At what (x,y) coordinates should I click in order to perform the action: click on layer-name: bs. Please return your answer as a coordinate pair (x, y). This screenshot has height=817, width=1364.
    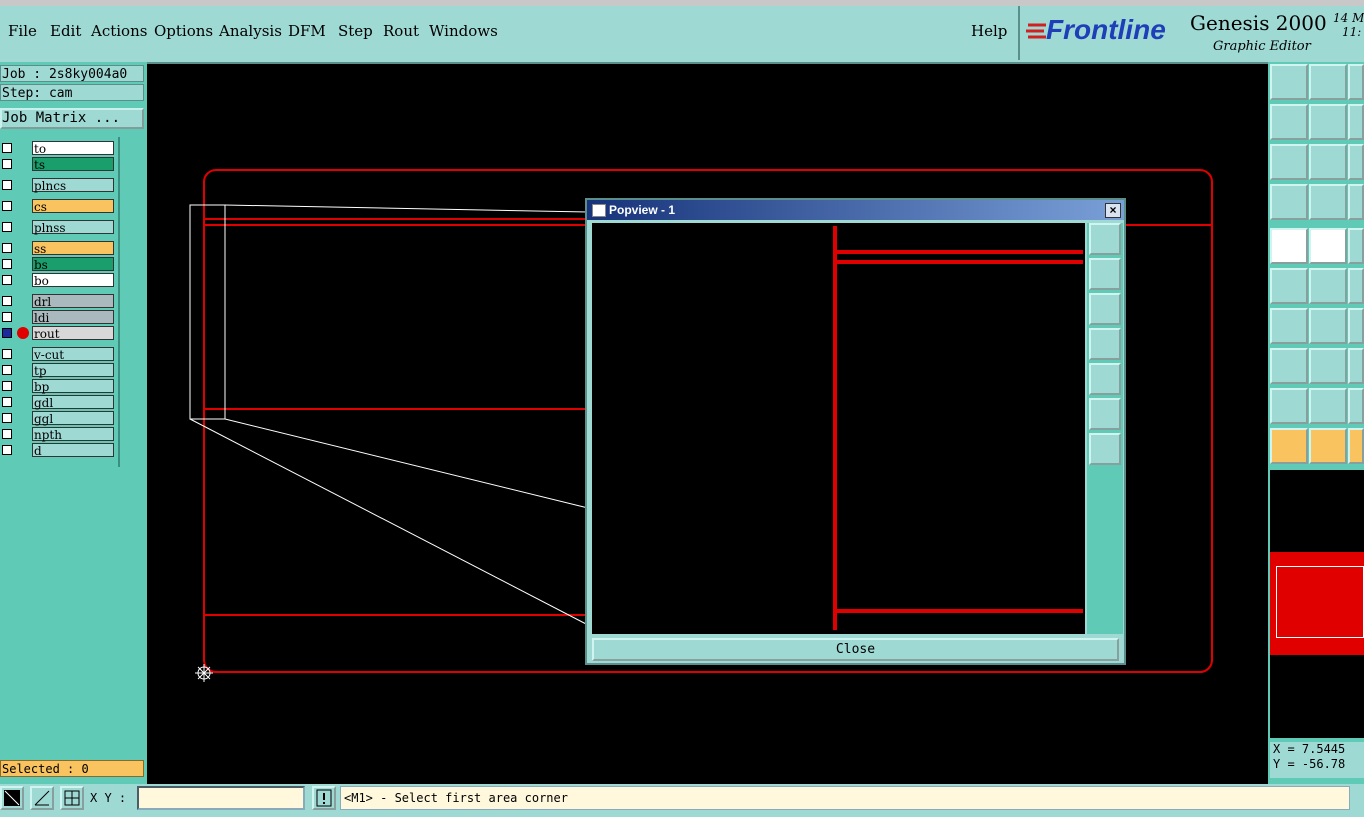
    Looking at the image, I should click on (73, 264).